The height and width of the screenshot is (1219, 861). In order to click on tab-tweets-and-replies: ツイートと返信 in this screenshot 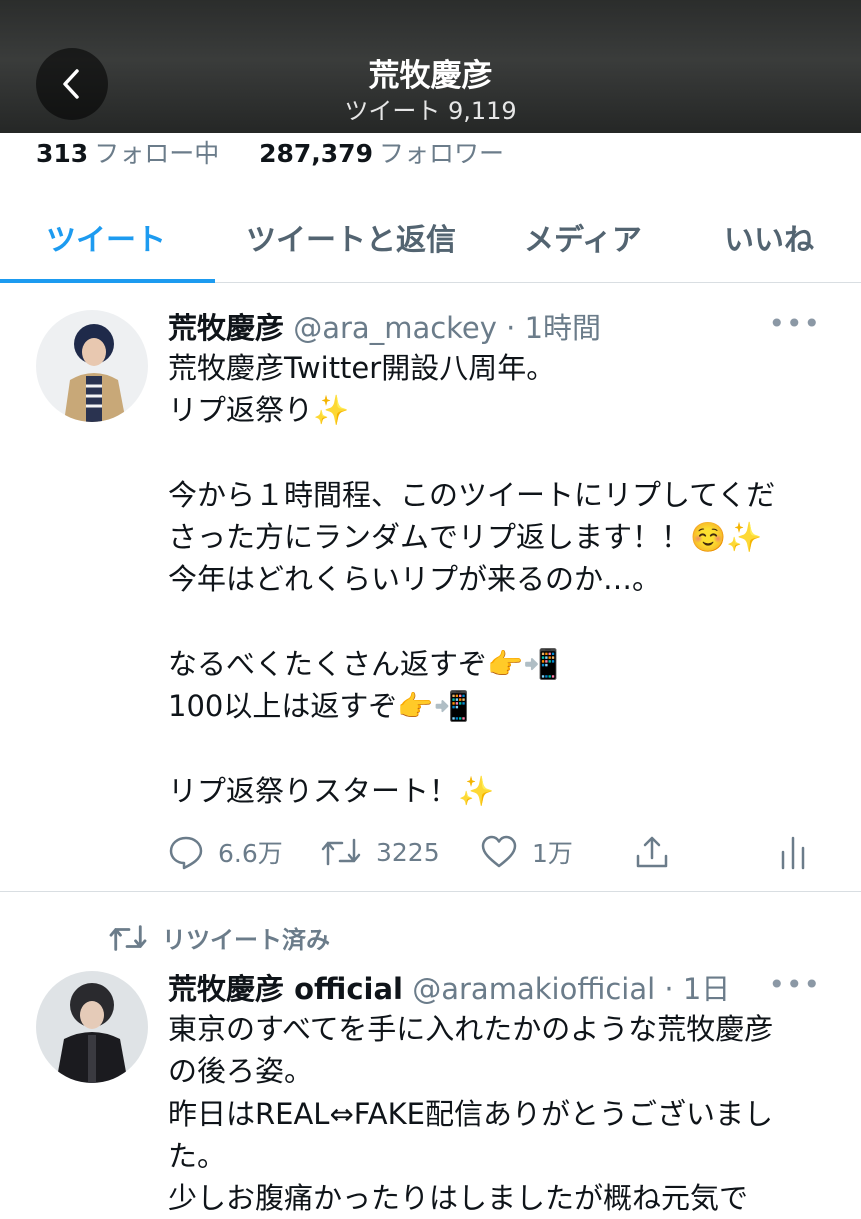, I will do `click(351, 237)`.